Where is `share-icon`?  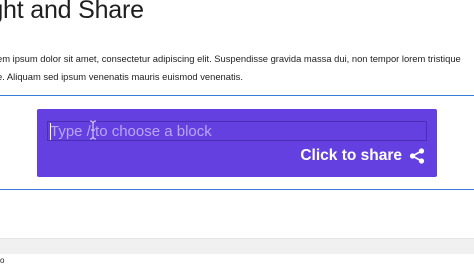 share-icon is located at coordinates (417, 156).